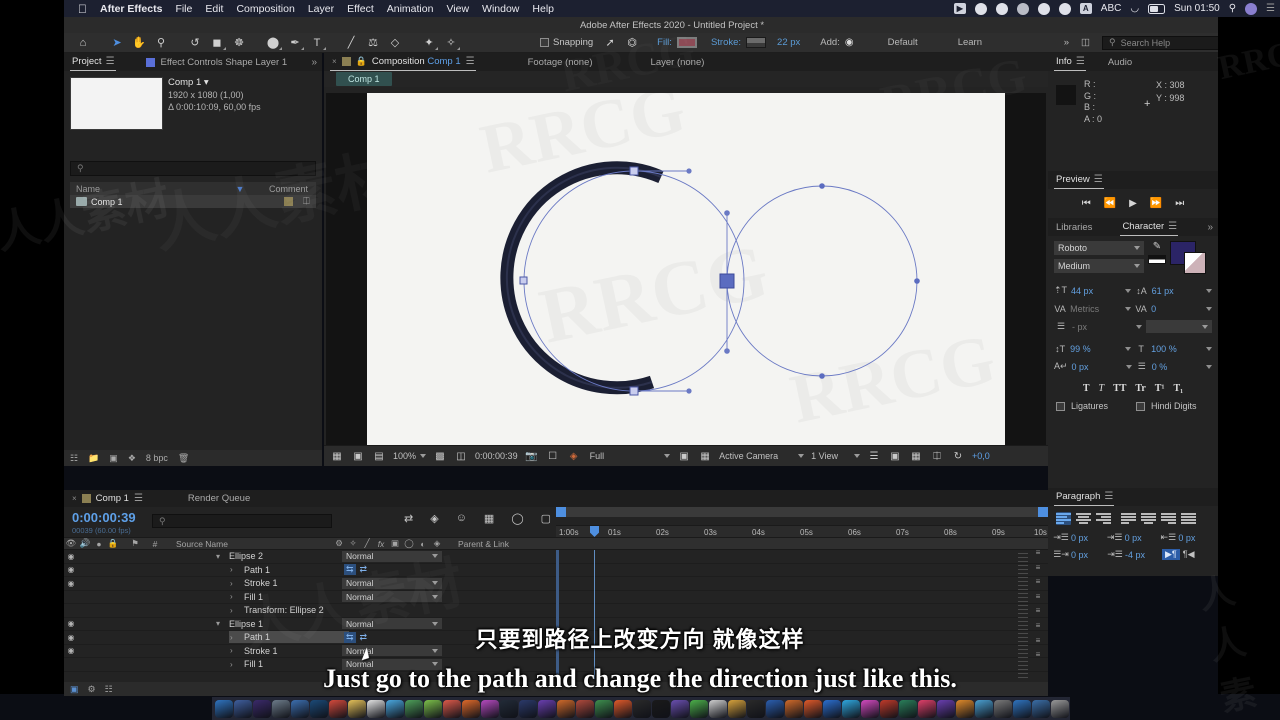  What do you see at coordinates (832, 708) in the screenshot?
I see `downloads-icon` at bounding box center [832, 708].